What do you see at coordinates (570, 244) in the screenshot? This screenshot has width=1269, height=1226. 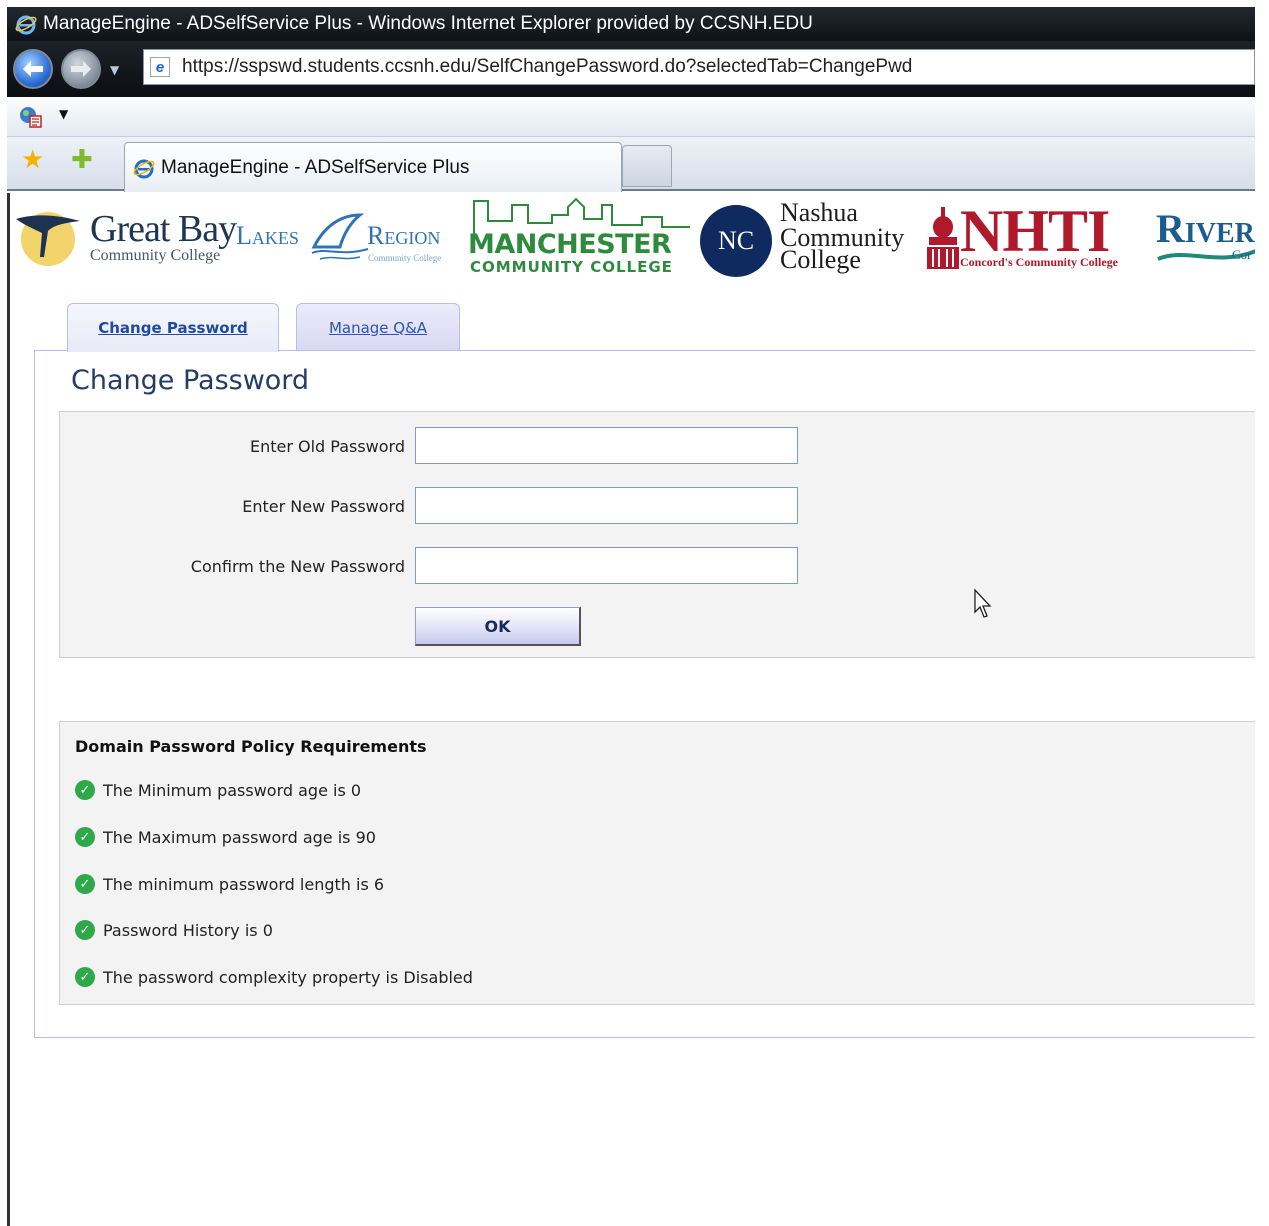 I see `manchester-logo-text: MANCHESTER` at bounding box center [570, 244].